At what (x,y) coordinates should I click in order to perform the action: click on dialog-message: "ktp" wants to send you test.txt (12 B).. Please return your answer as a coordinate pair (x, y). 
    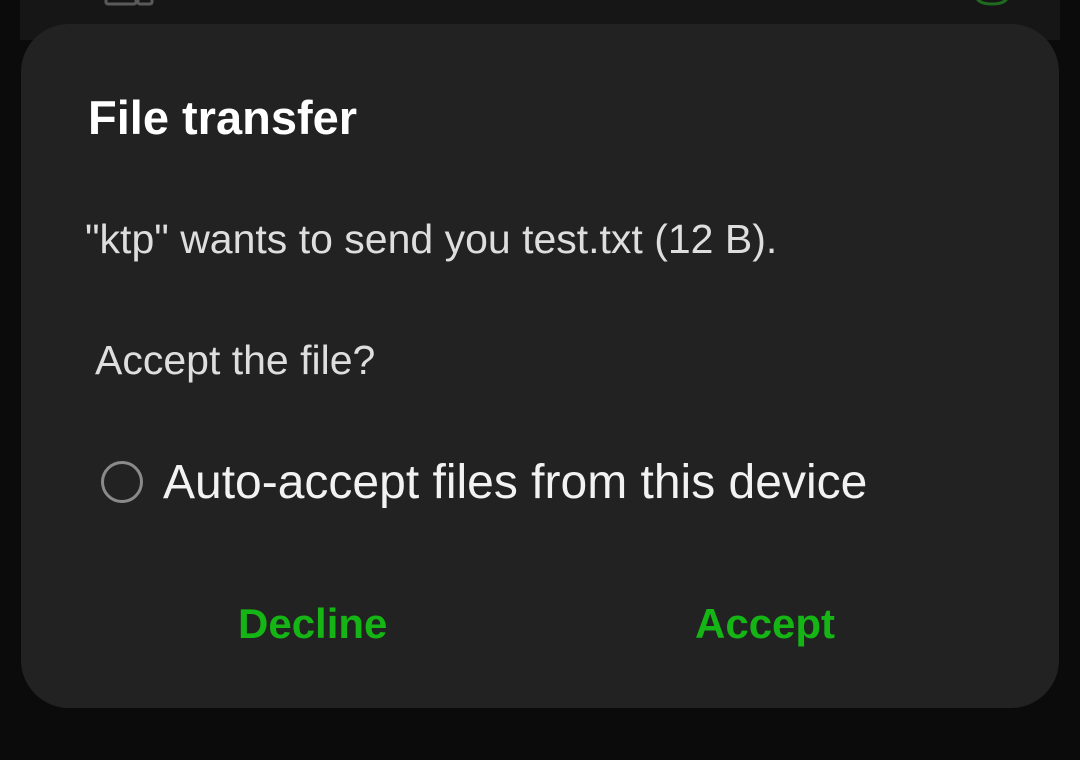
    Looking at the image, I should click on (431, 239).